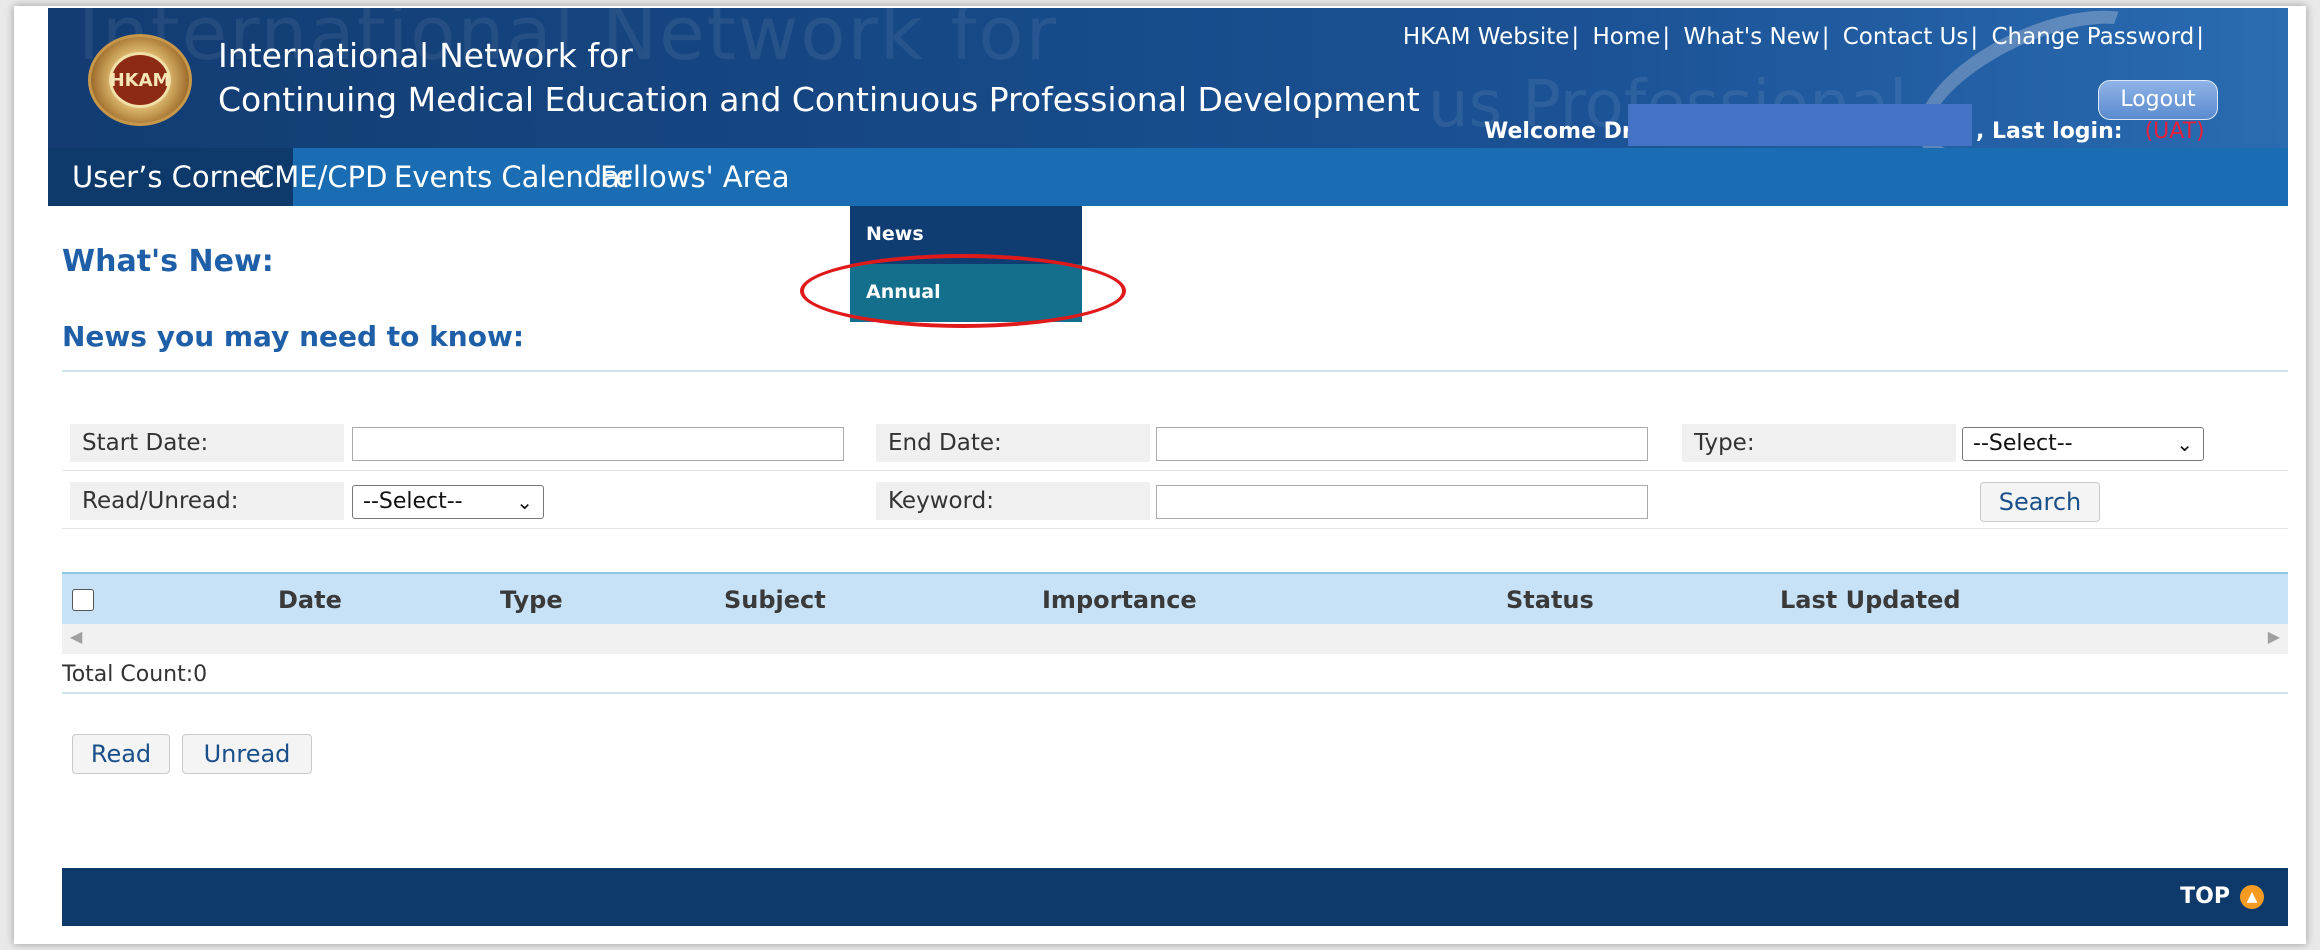 The width and height of the screenshot is (2320, 950). What do you see at coordinates (598, 444) in the screenshot?
I see `start-date-input` at bounding box center [598, 444].